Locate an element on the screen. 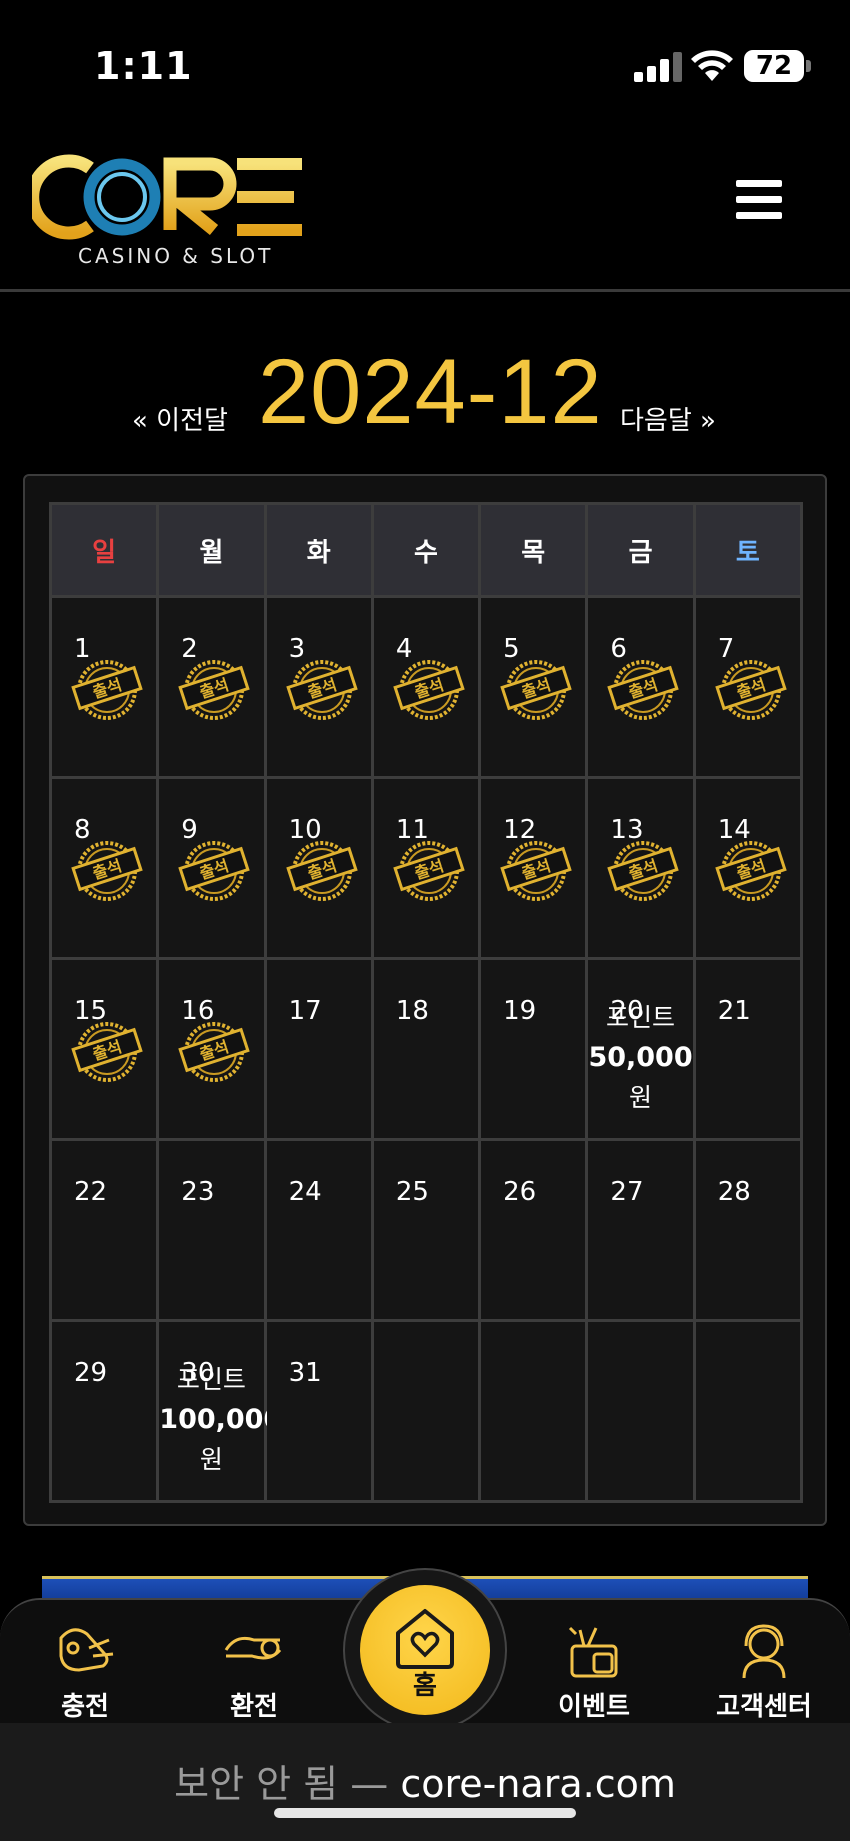 Image resolution: width=850 pixels, height=1841 pixels. calendar-day-cell: 3 출석 is located at coordinates (318, 687).